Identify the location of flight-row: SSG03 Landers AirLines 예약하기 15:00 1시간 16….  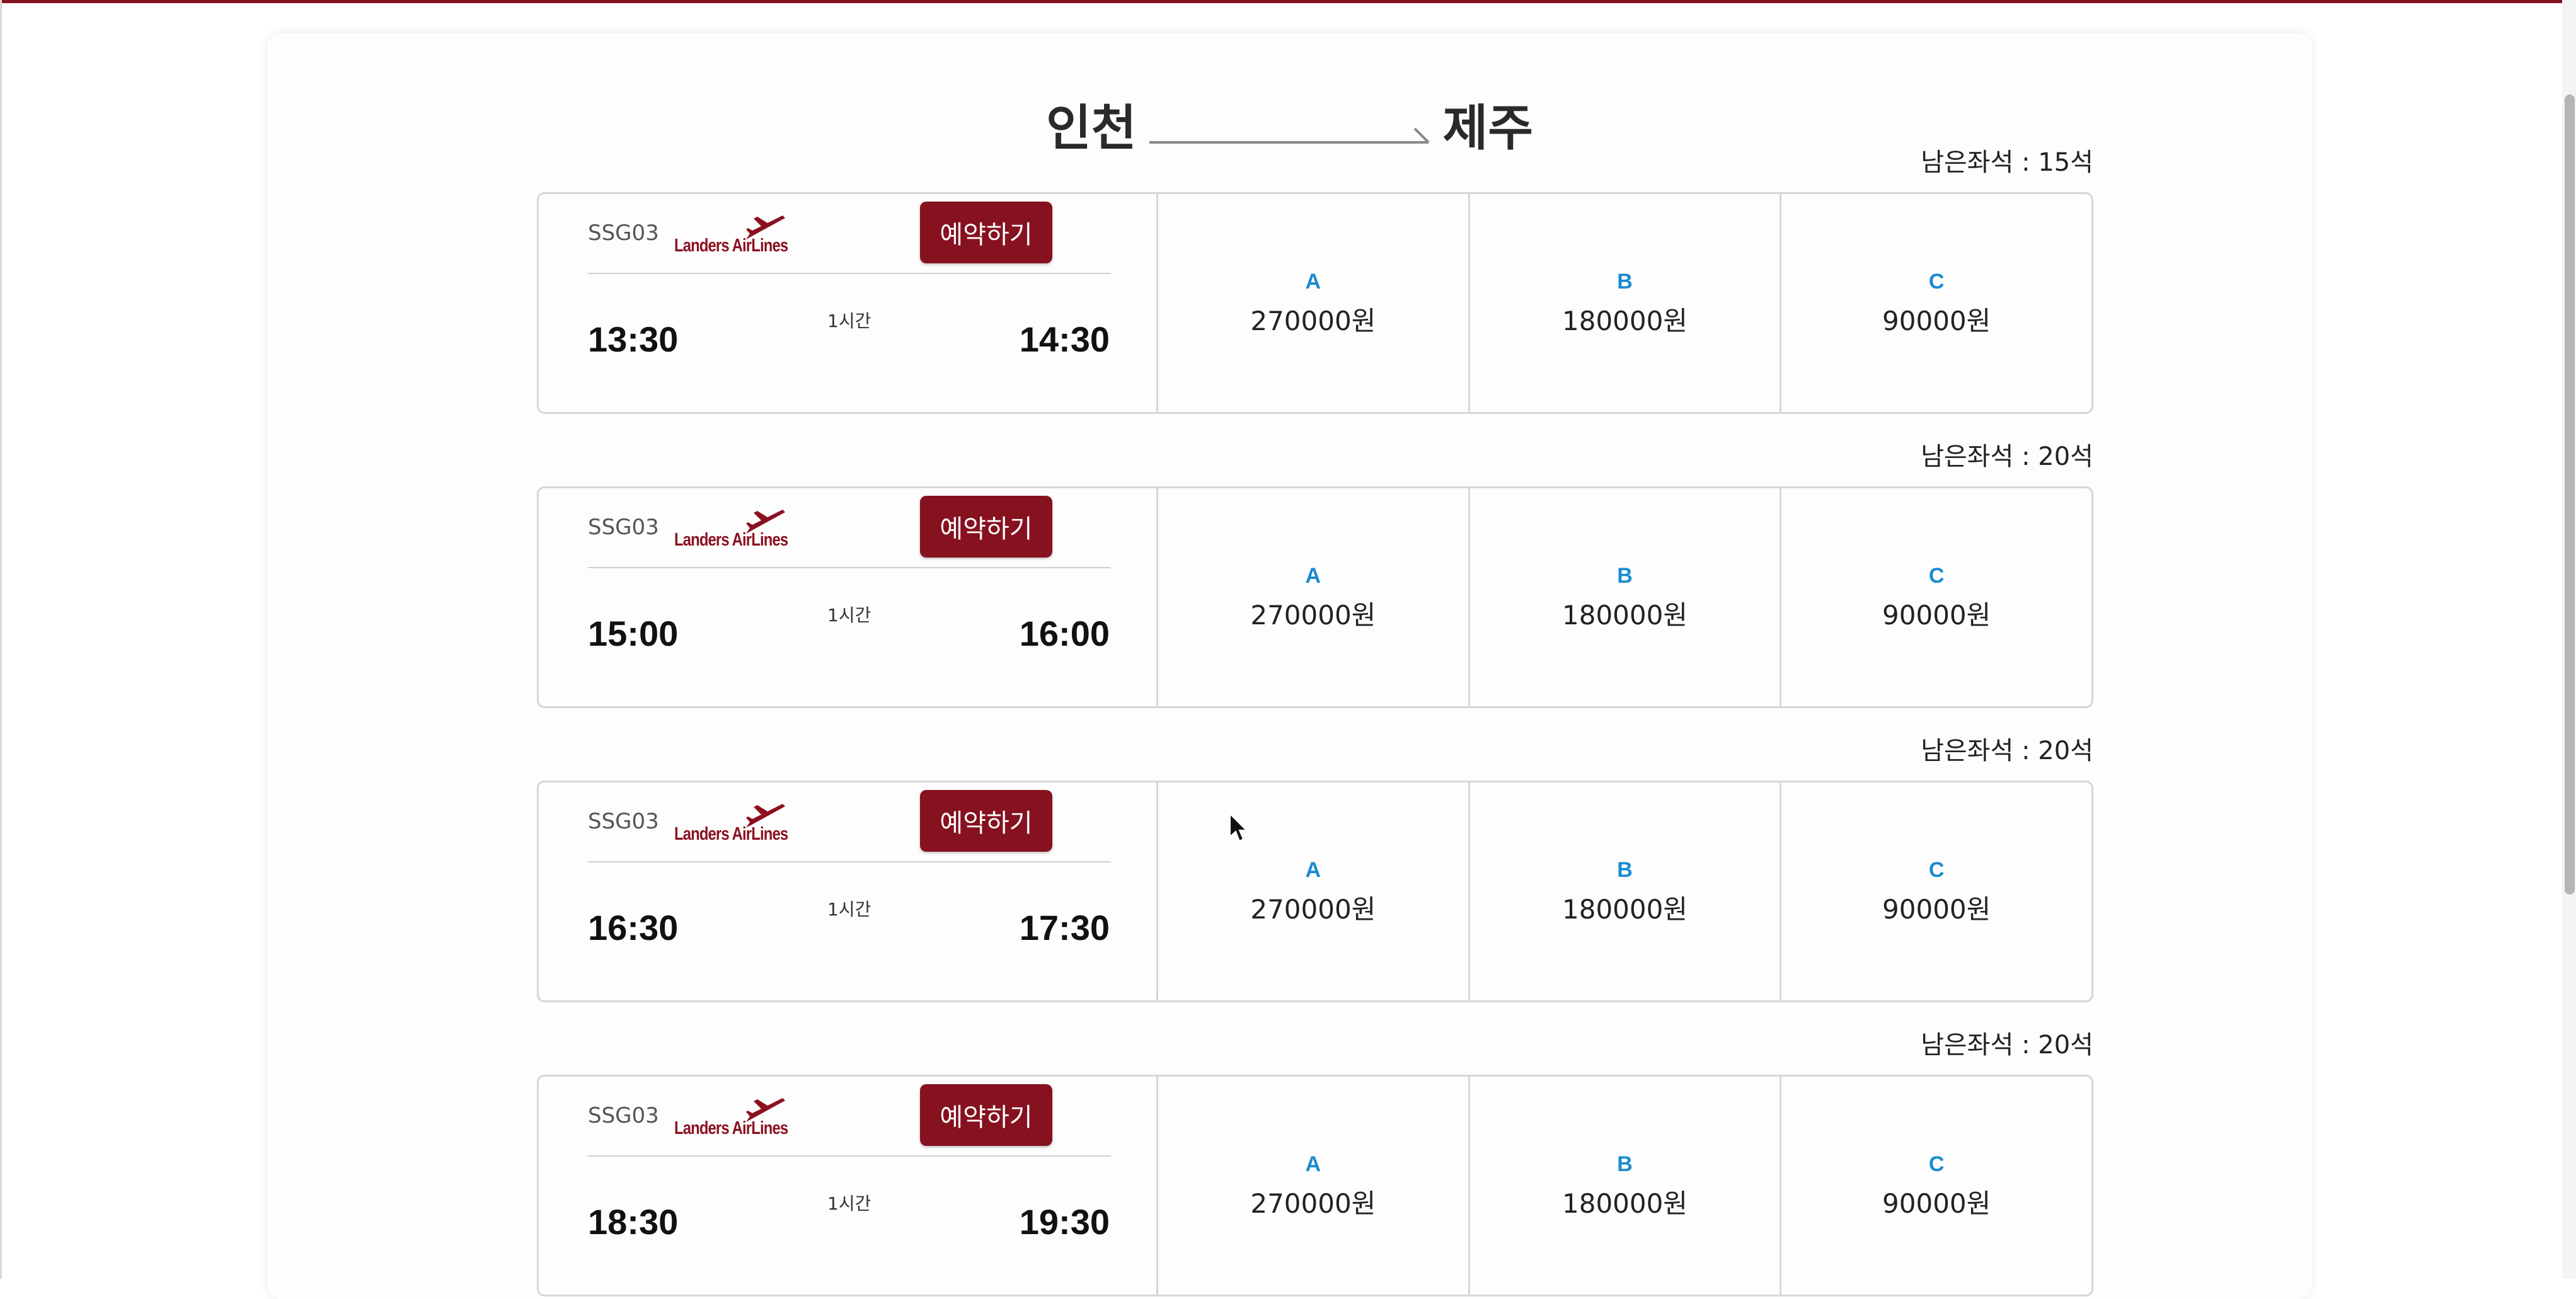
(1315, 597).